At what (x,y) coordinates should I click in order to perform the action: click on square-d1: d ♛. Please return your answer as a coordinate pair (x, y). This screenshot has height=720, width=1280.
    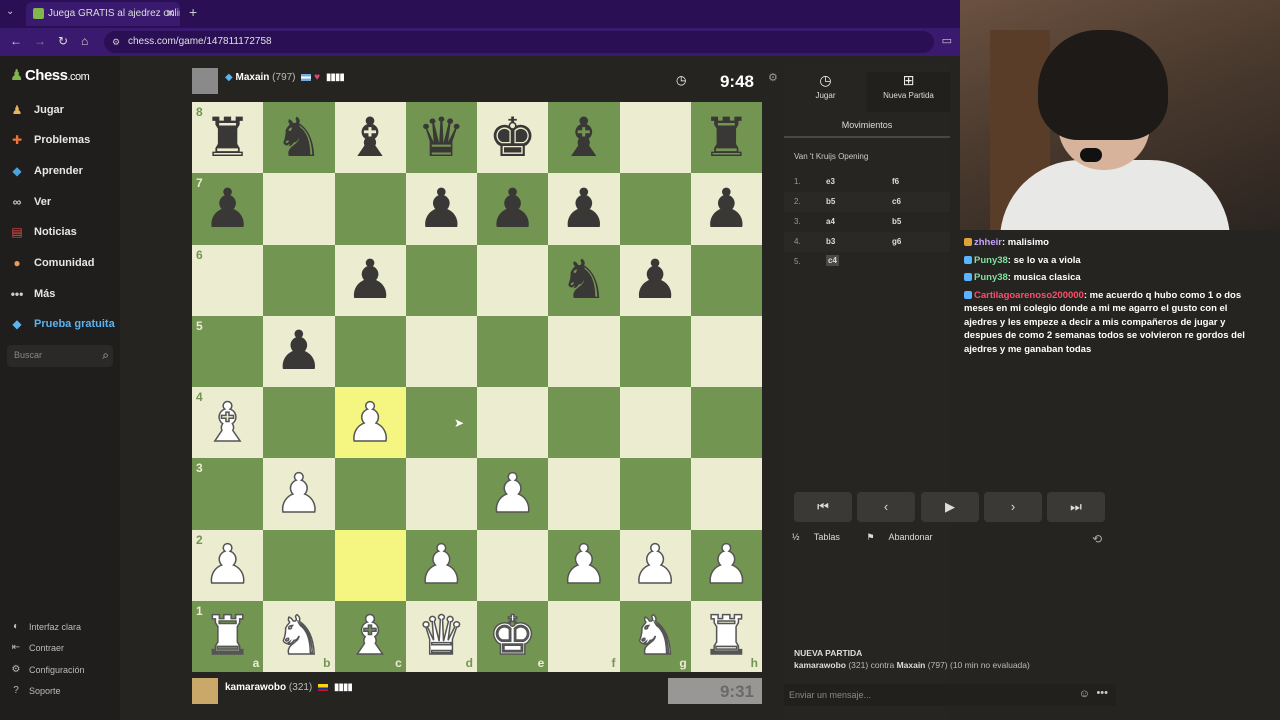
    Looking at the image, I should click on (441, 636).